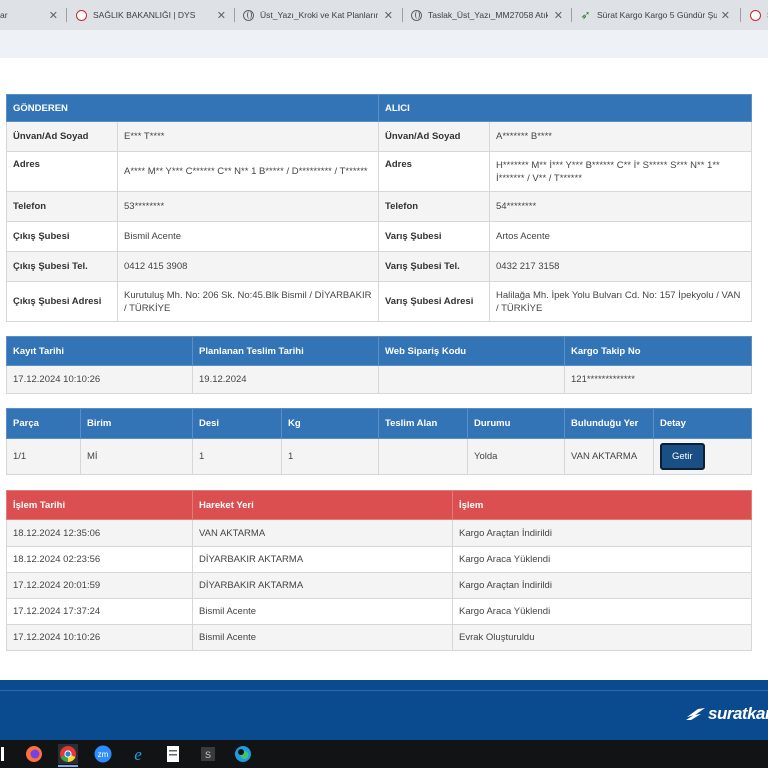 The height and width of the screenshot is (768, 768). I want to click on tab-label: Taslak_Üst_Yazı_MM27058 Atık, so click(488, 15).